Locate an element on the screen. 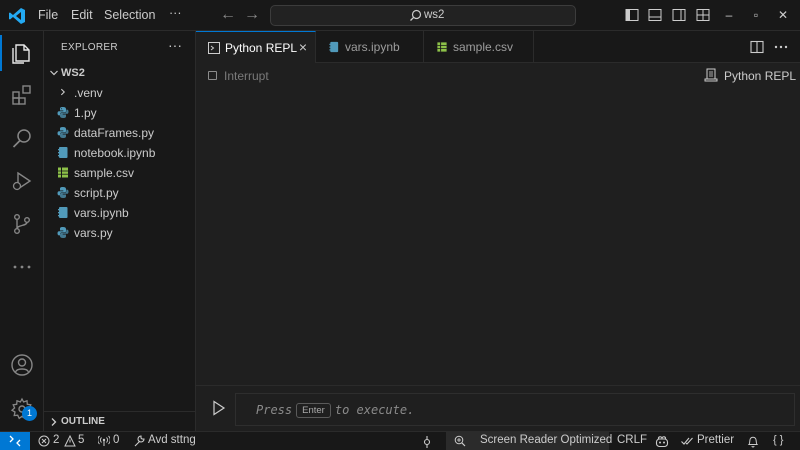 This screenshot has width=800, height=450. csv-file-icon is located at coordinates (442, 47).